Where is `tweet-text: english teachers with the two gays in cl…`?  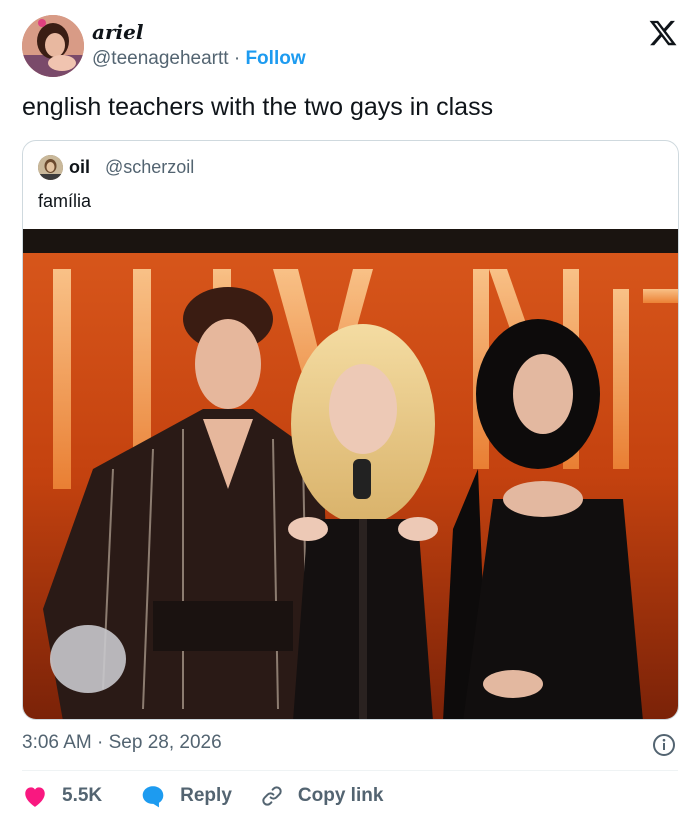
tweet-text: english teachers with the two gays in cl… is located at coordinates (258, 107).